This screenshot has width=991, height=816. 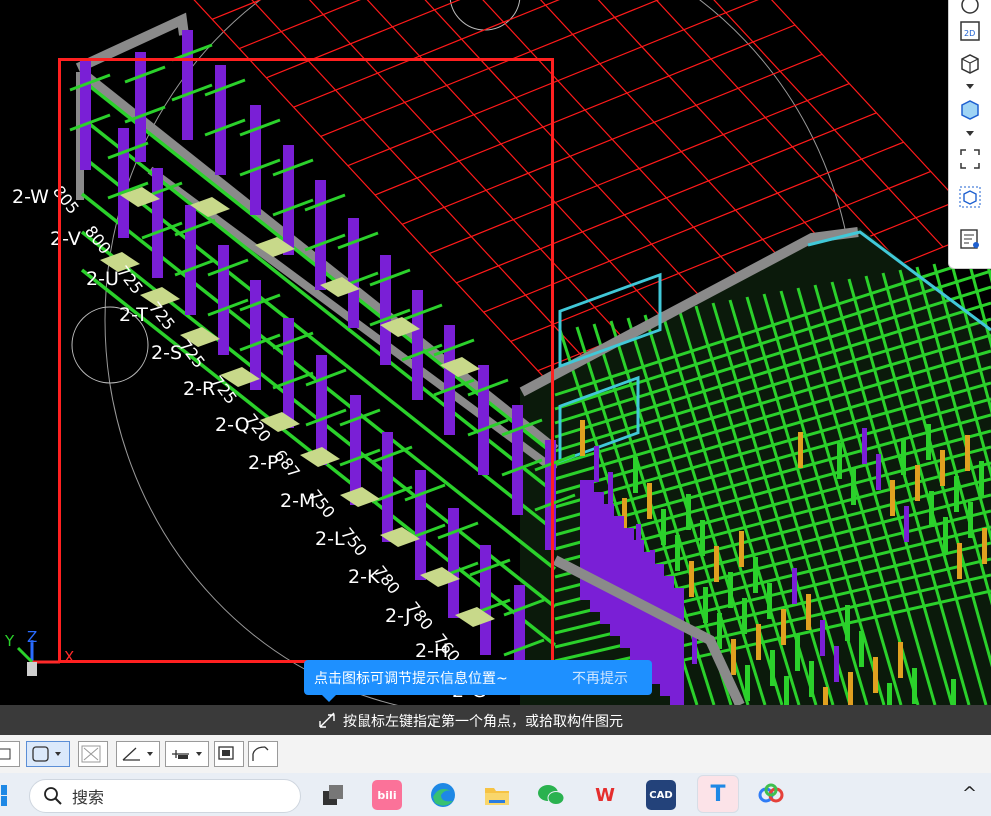 What do you see at coordinates (32, 637) in the screenshot?
I see `ucs-z-label: Z` at bounding box center [32, 637].